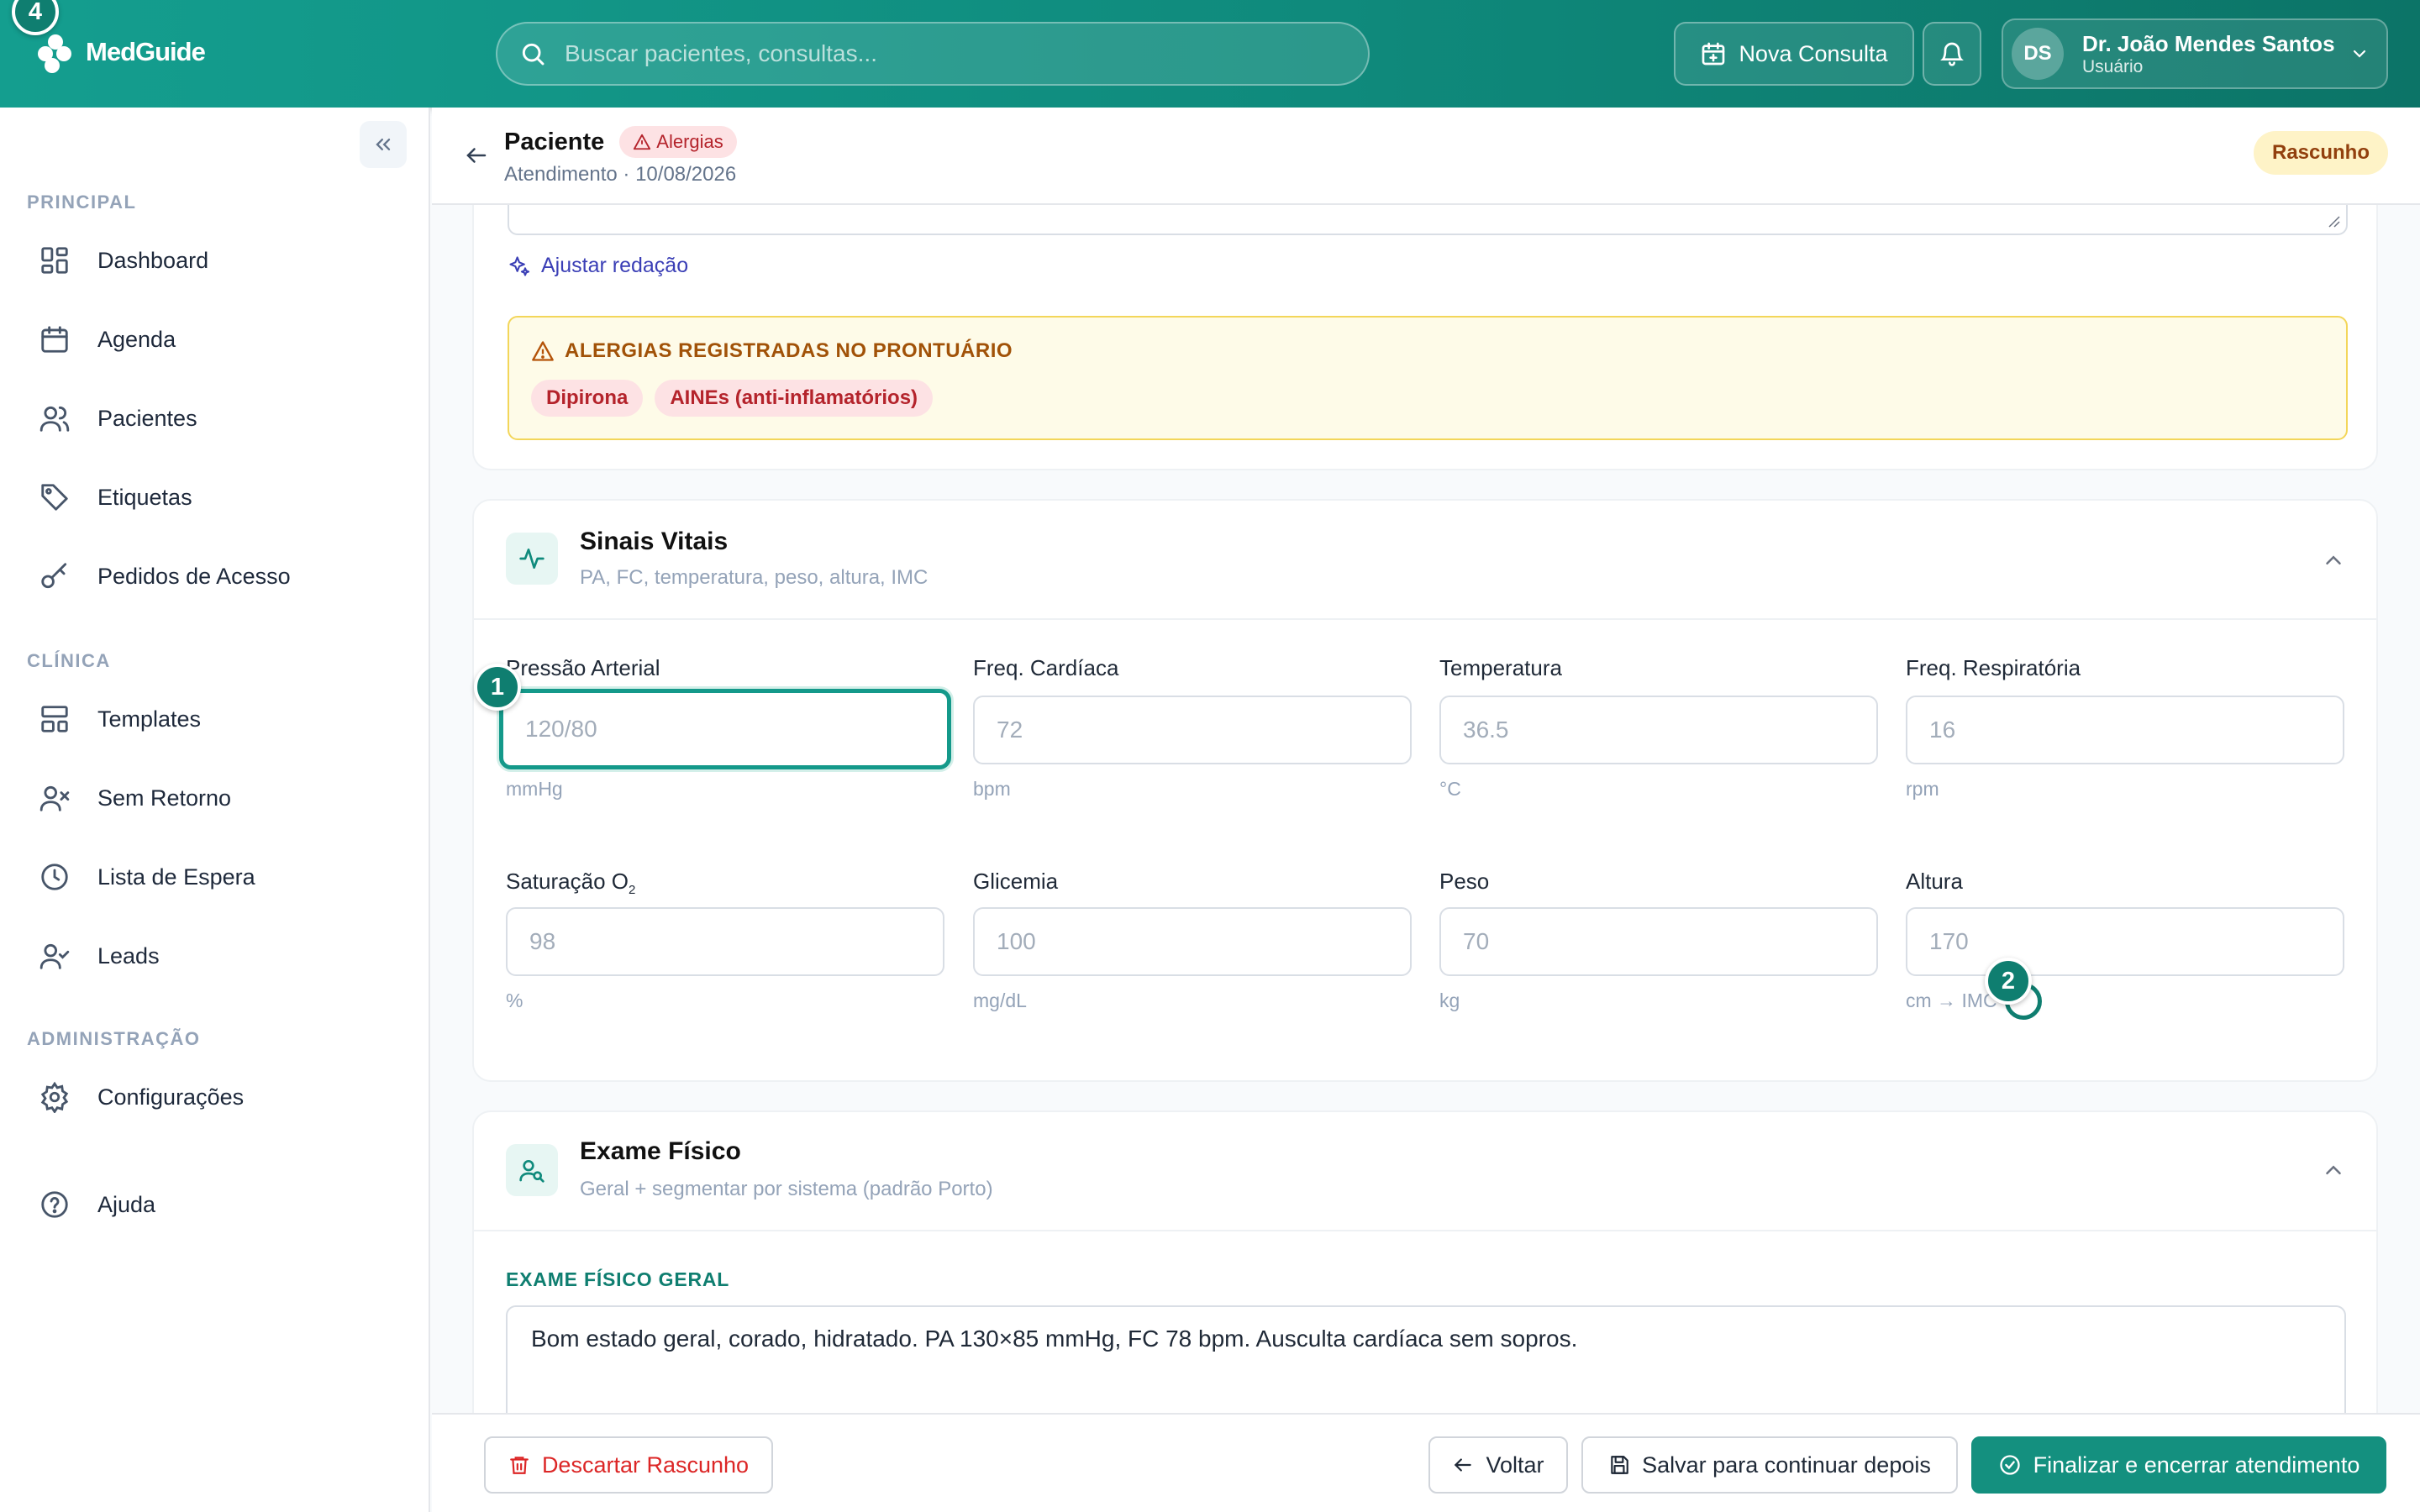  Describe the element at coordinates (2321, 153) in the screenshot. I see `status-badge: Rascunho` at that location.